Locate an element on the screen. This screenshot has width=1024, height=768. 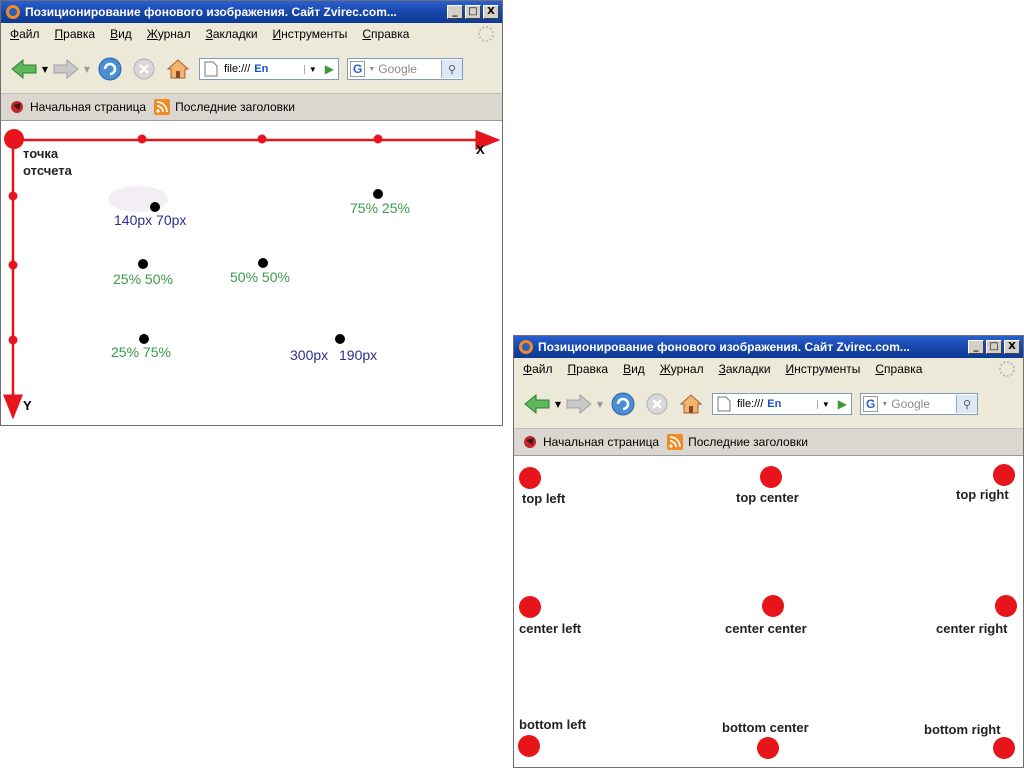
origin-label-line1: точка is located at coordinates (41, 153).